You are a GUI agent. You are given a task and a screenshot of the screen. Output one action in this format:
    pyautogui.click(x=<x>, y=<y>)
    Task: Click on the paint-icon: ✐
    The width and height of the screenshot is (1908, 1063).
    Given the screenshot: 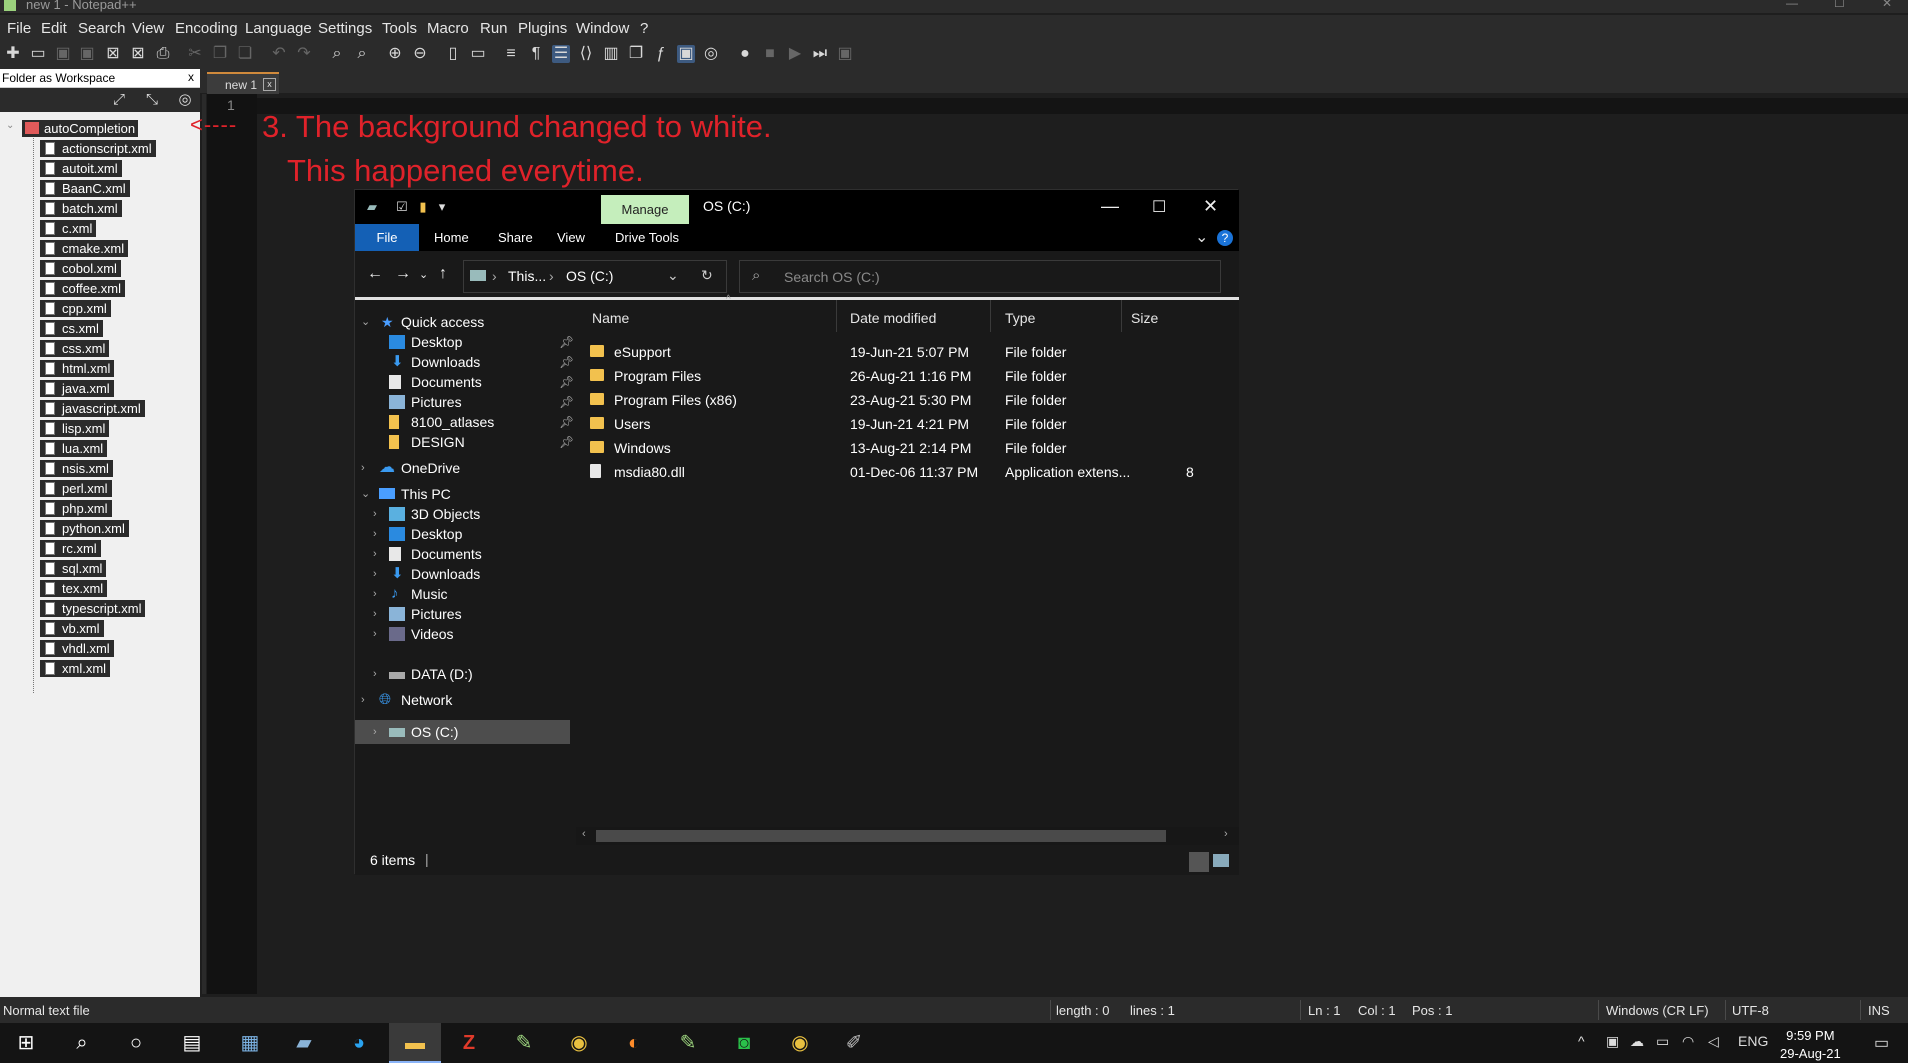 What is the action you would take?
    pyautogui.click(x=854, y=1043)
    